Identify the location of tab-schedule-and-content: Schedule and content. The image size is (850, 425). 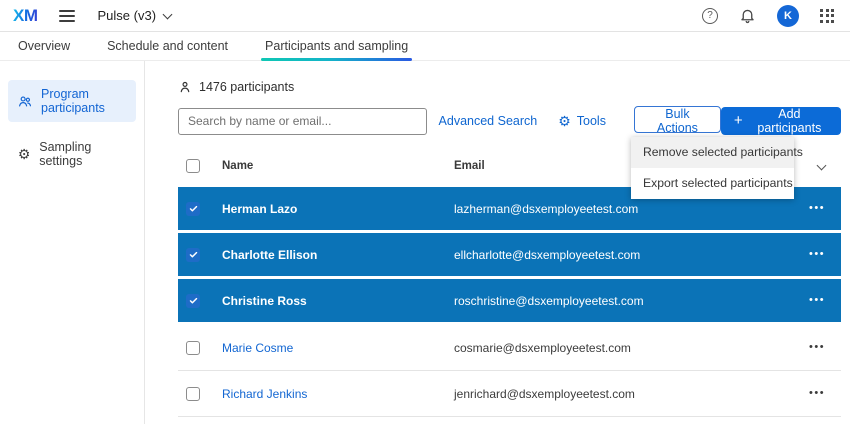
(167, 46).